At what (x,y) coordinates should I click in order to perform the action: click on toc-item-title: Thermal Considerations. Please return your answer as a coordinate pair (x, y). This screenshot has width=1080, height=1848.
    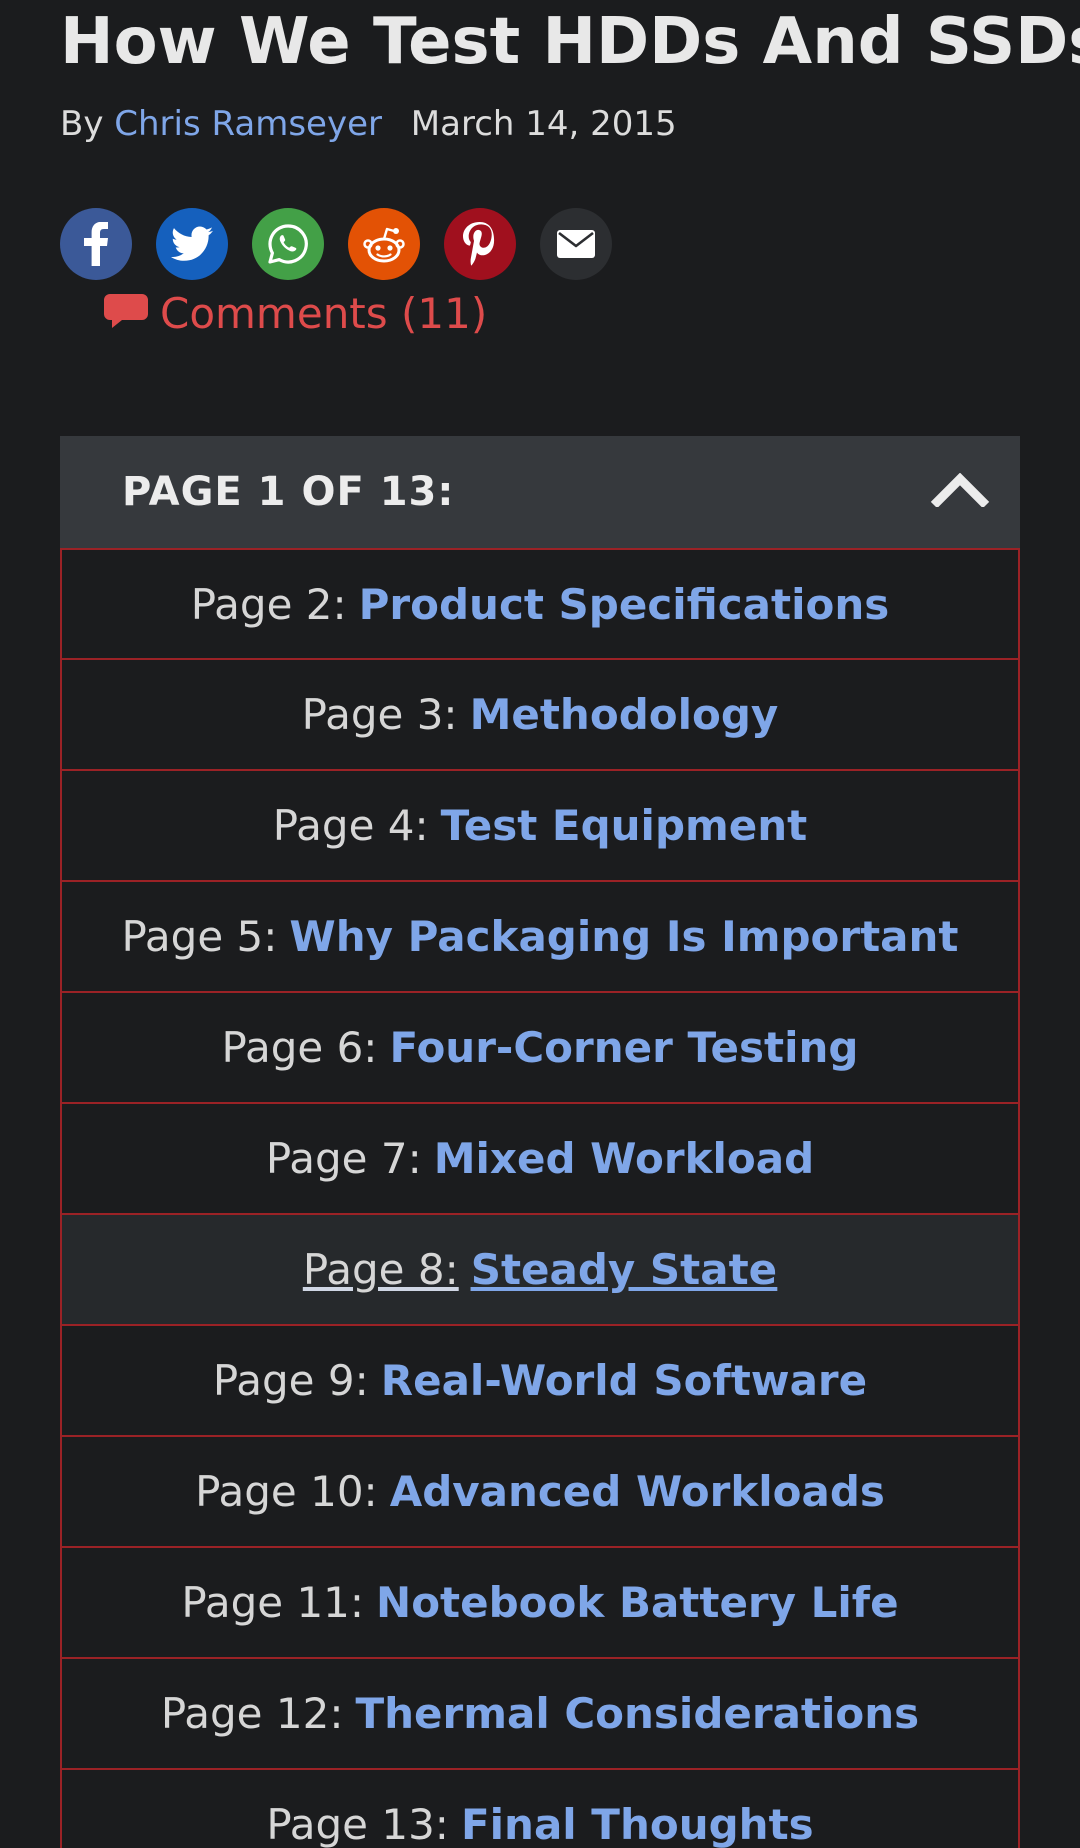
    Looking at the image, I should click on (637, 1713).